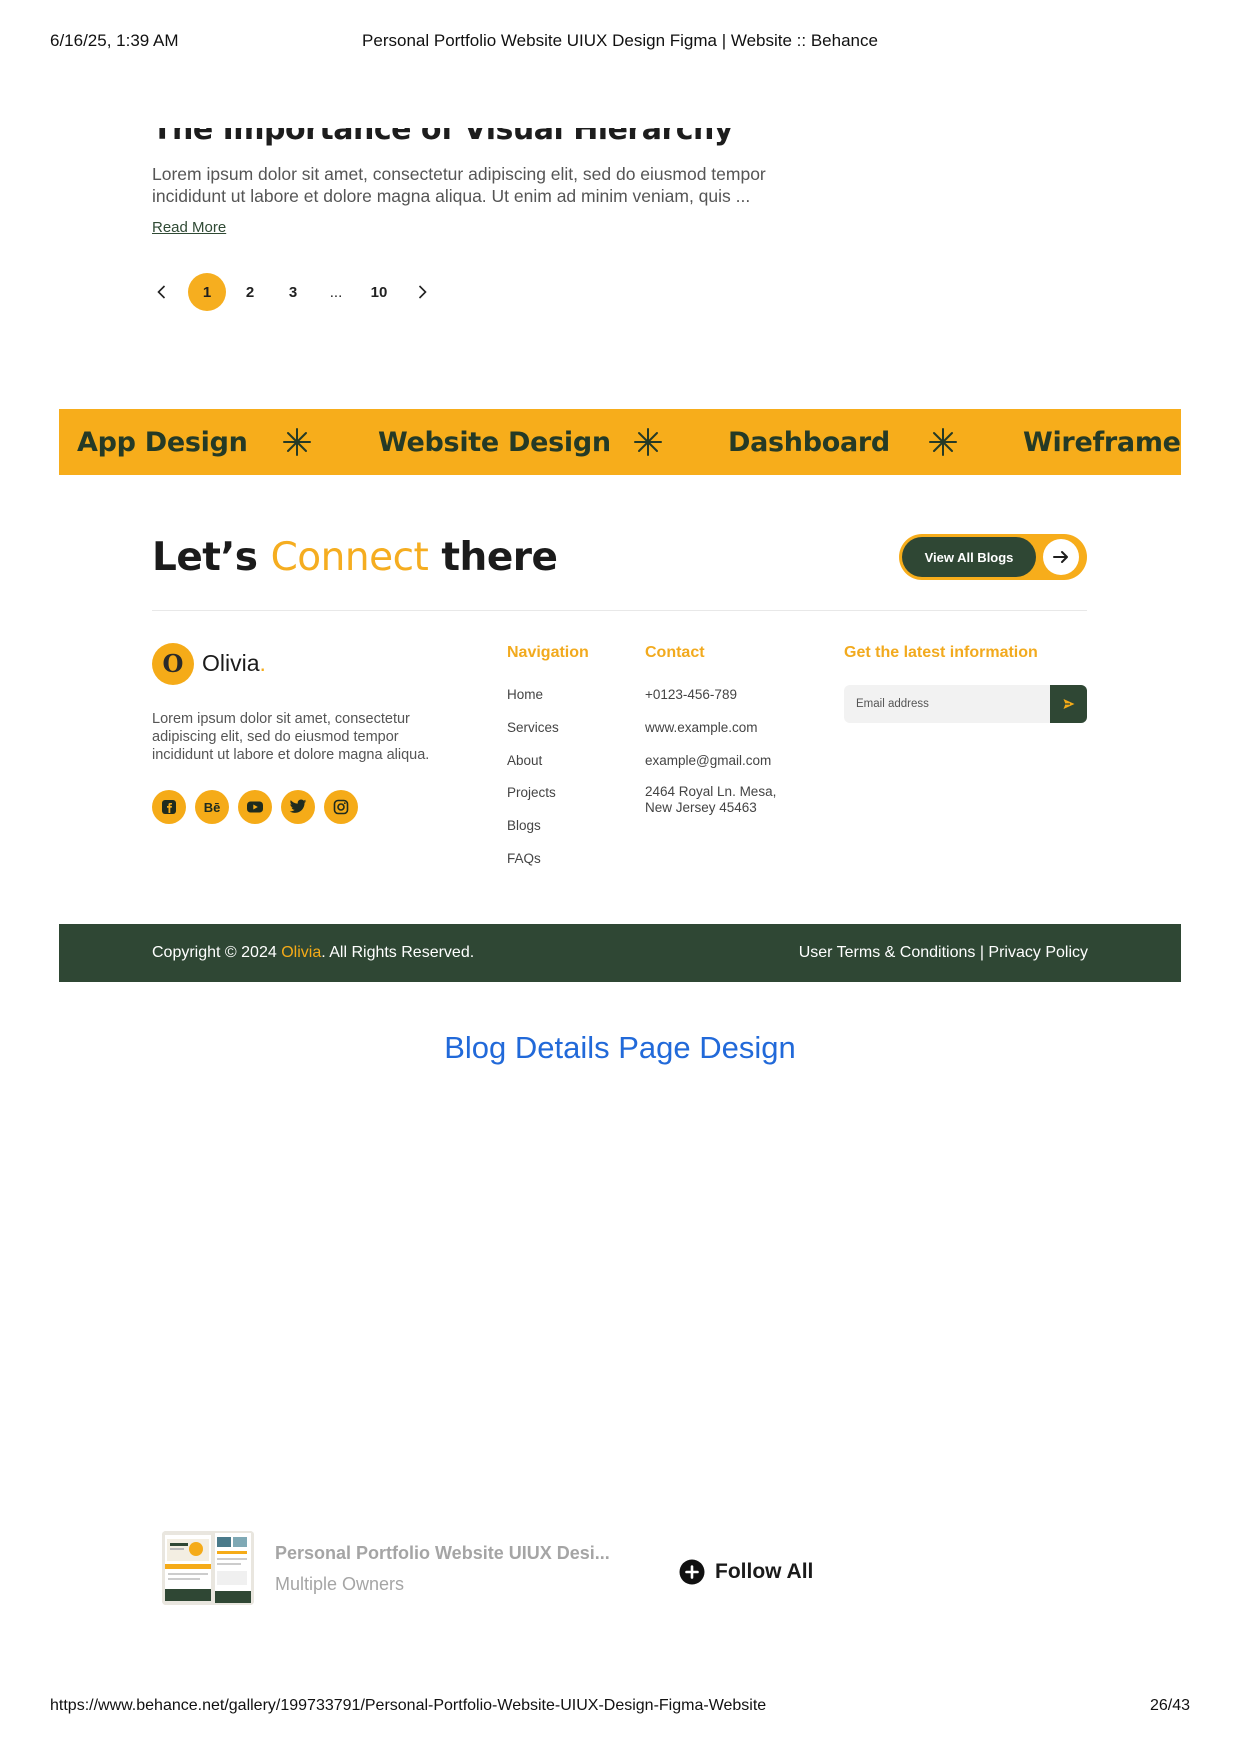 Image resolution: width=1240 pixels, height=1754 pixels. Describe the element at coordinates (675, 652) in the screenshot. I see `contact-heading: Contact` at that location.